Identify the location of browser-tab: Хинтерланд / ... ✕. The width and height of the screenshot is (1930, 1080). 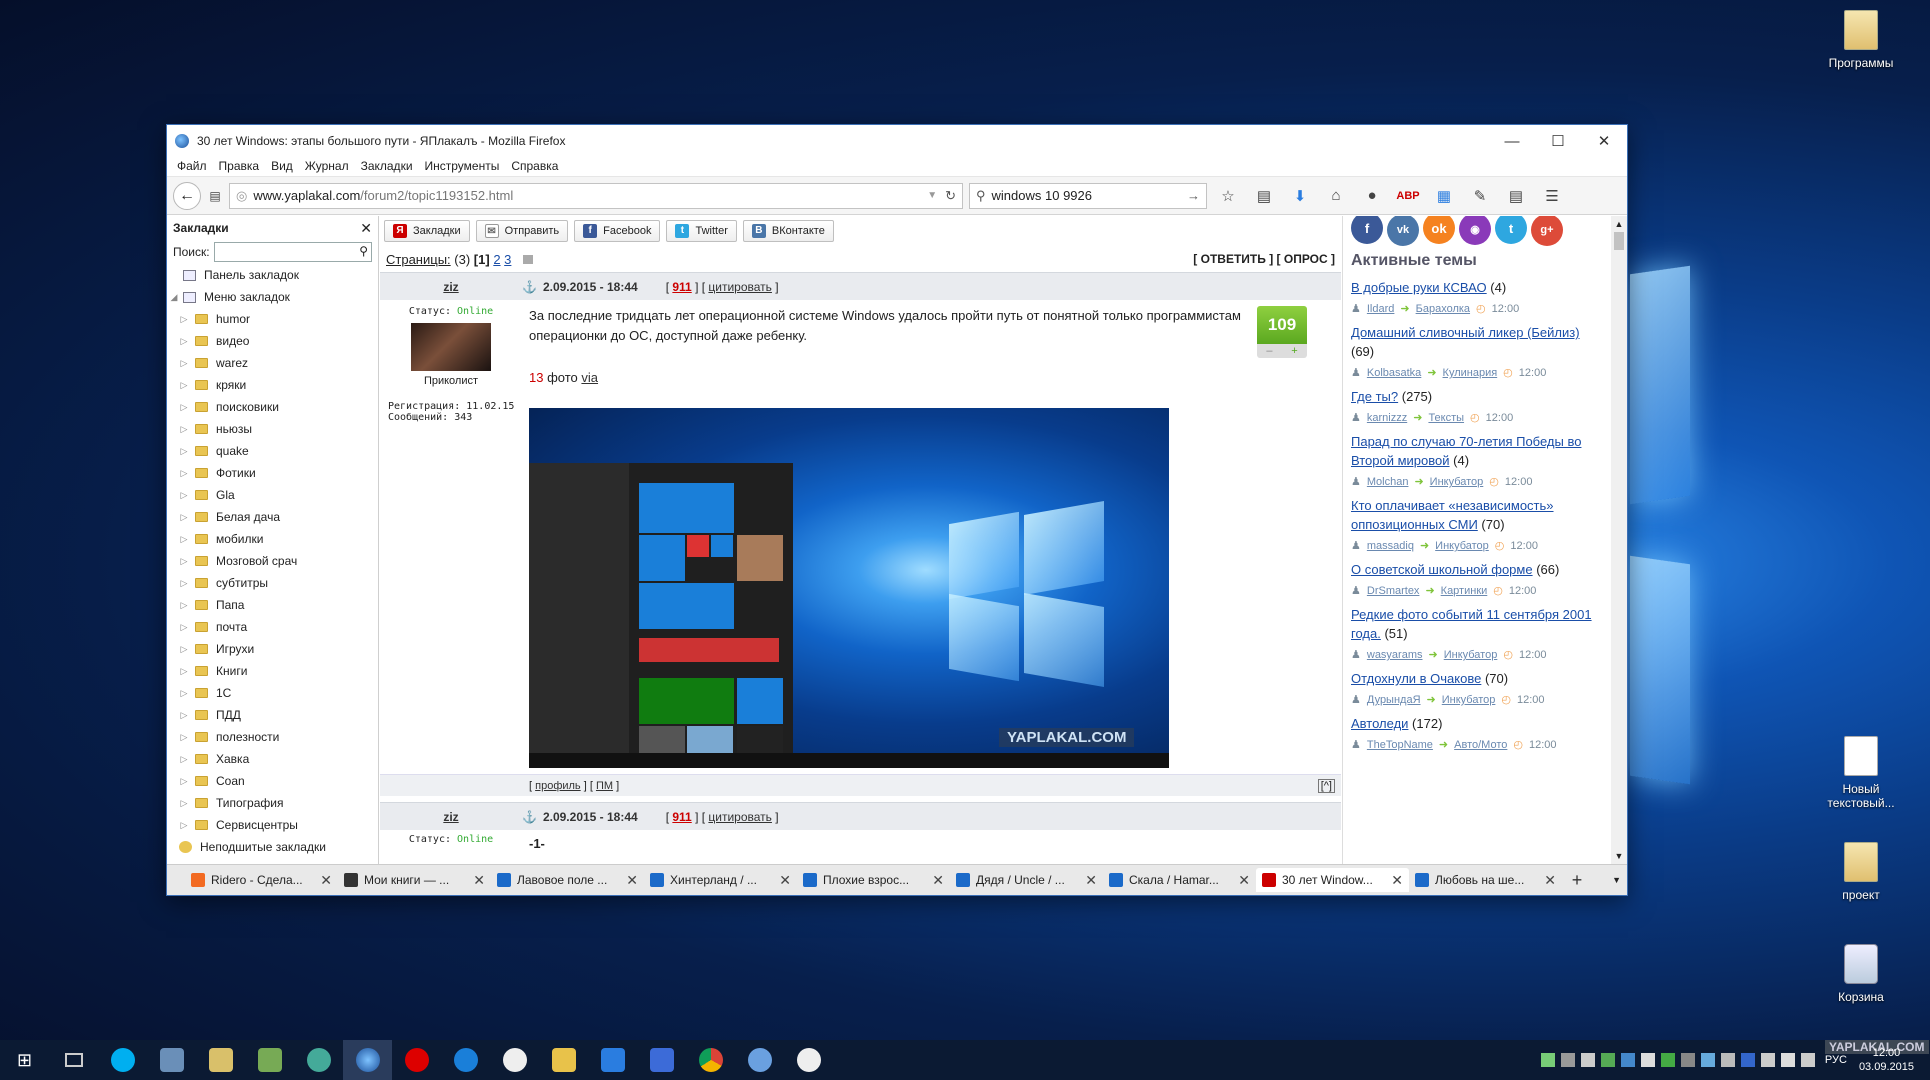
(720, 880).